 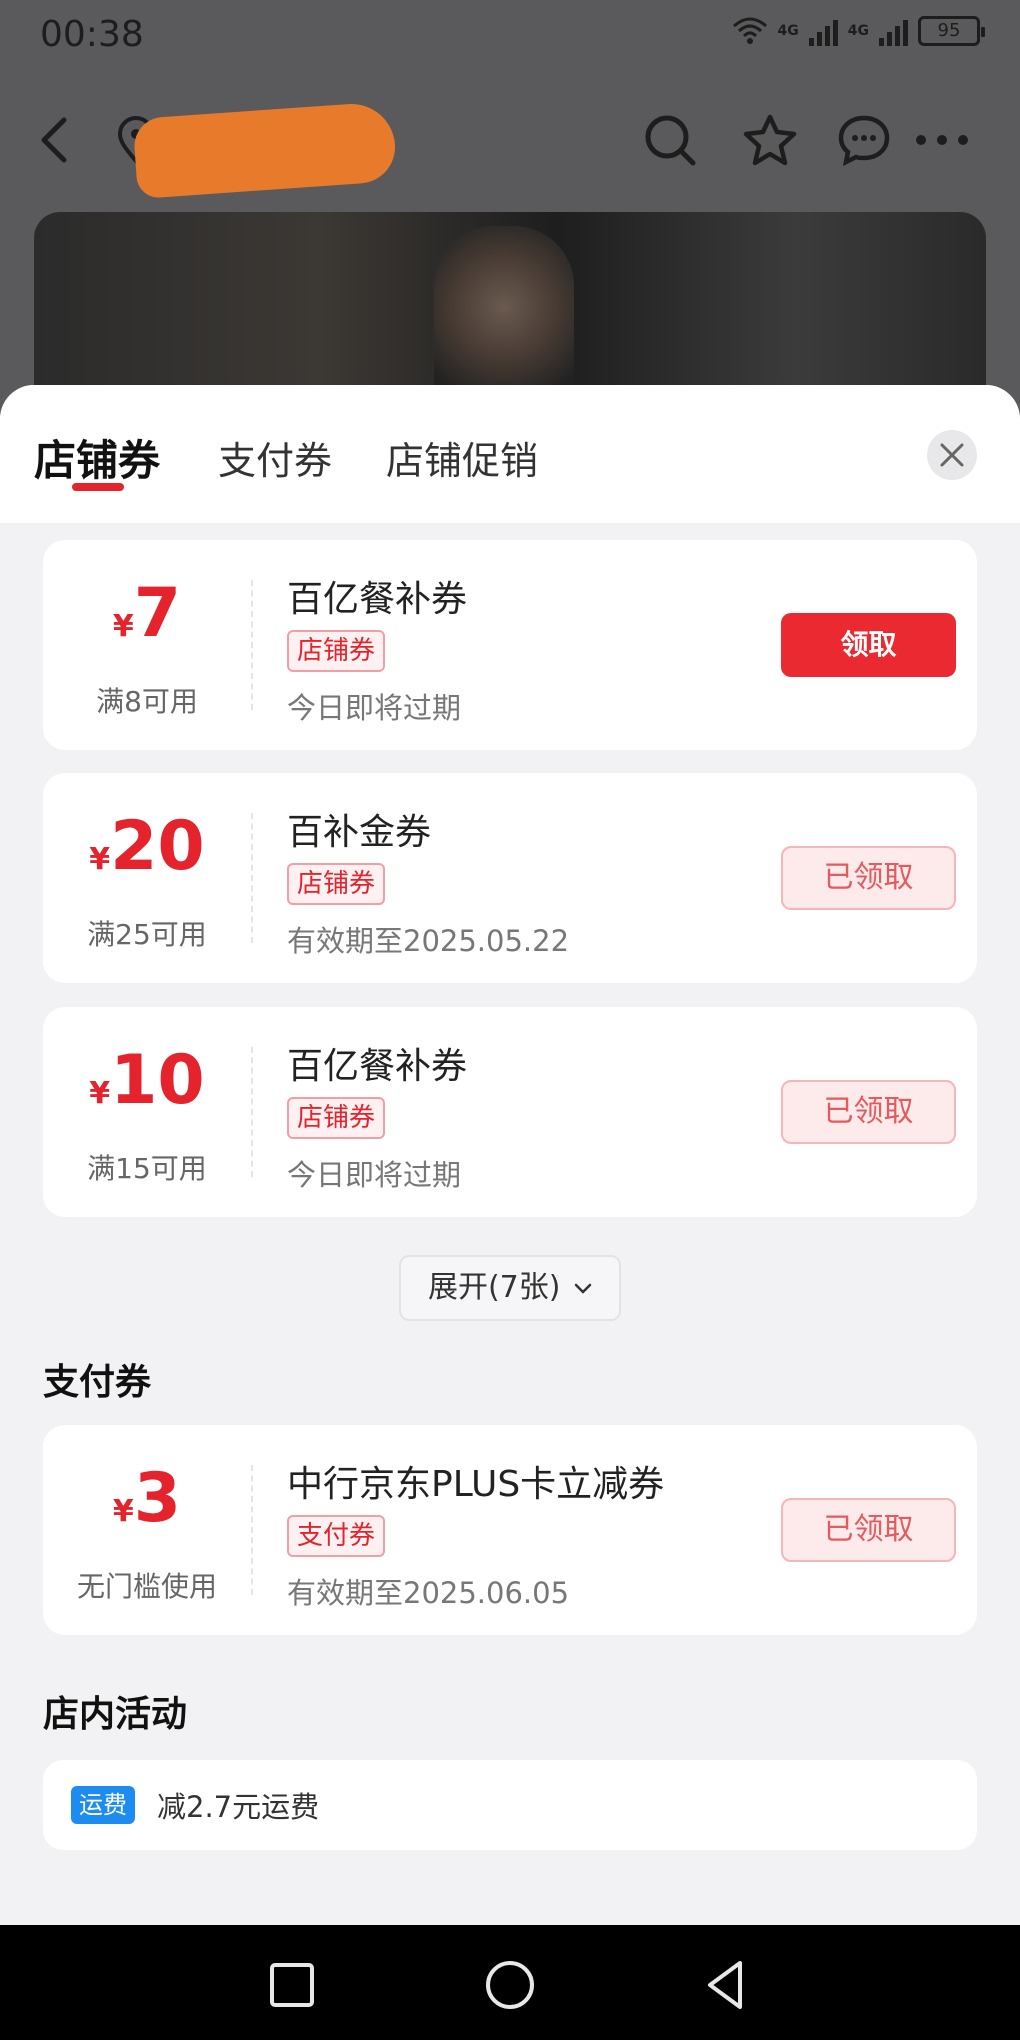 What do you see at coordinates (504, 316) in the screenshot?
I see `banner-photo` at bounding box center [504, 316].